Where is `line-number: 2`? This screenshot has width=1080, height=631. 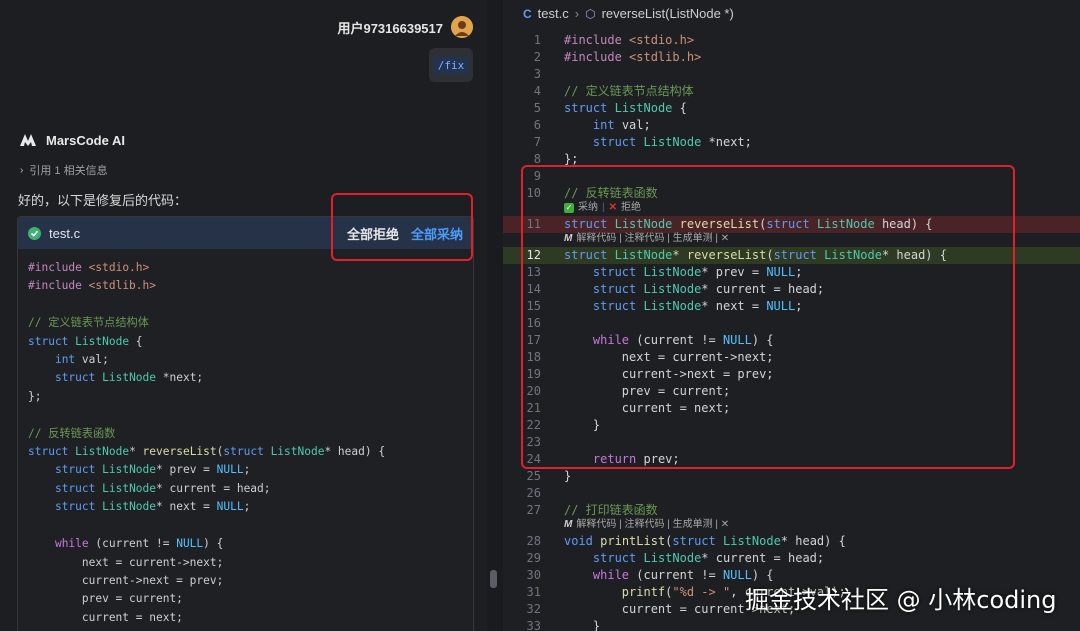 line-number: 2 is located at coordinates (537, 57).